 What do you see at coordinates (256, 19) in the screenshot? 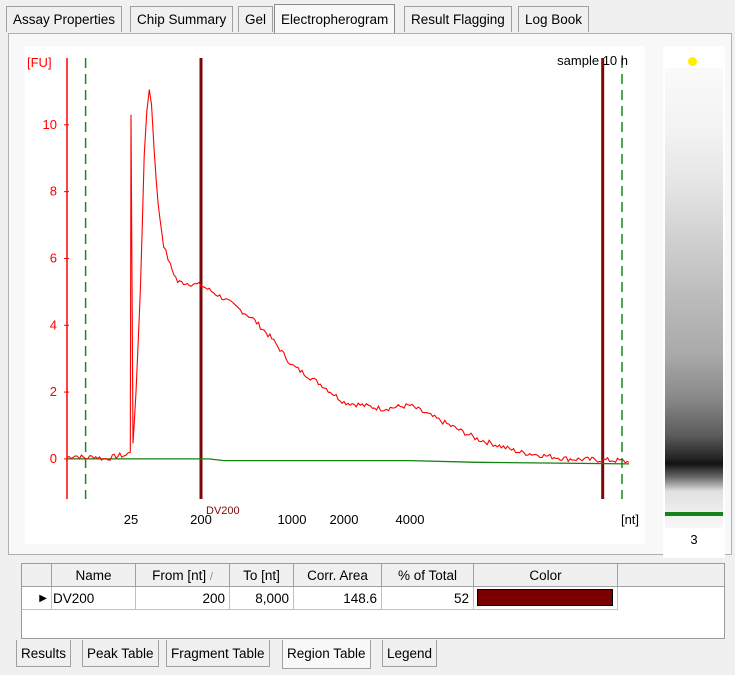
I see `tab-gel: Gel` at bounding box center [256, 19].